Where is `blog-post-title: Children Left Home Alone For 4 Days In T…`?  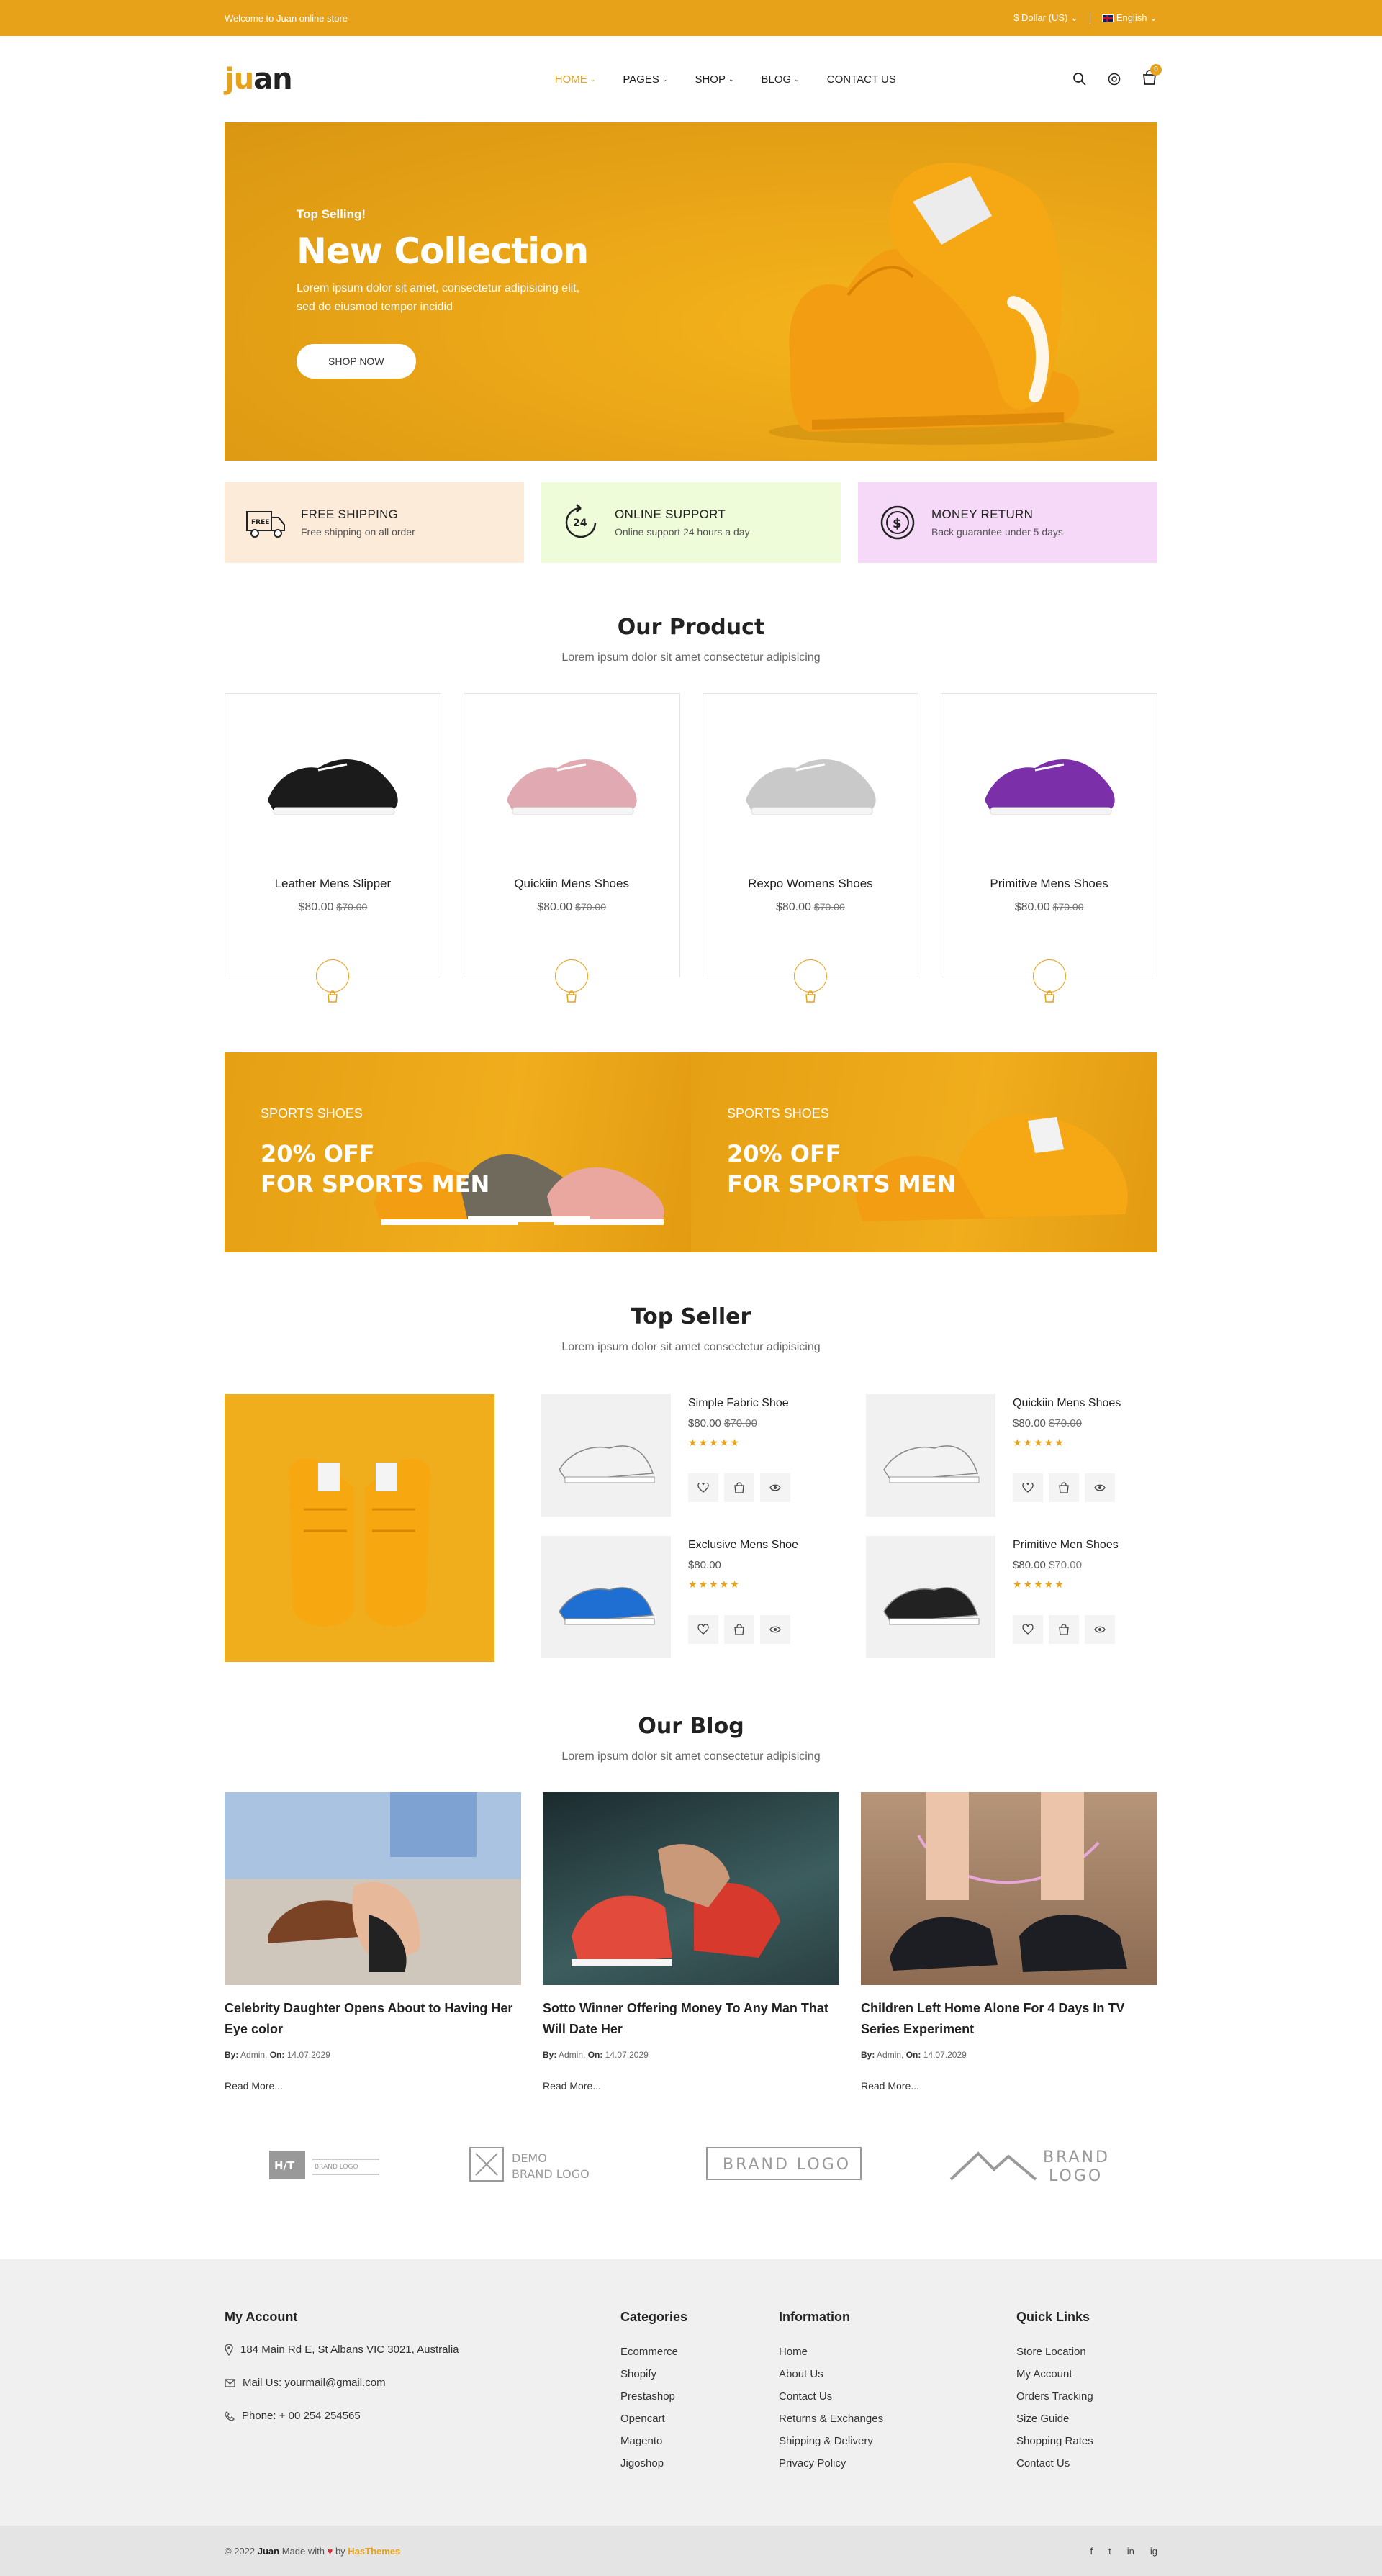 blog-post-title: Children Left Home Alone For 4 Days In T… is located at coordinates (1009, 2019).